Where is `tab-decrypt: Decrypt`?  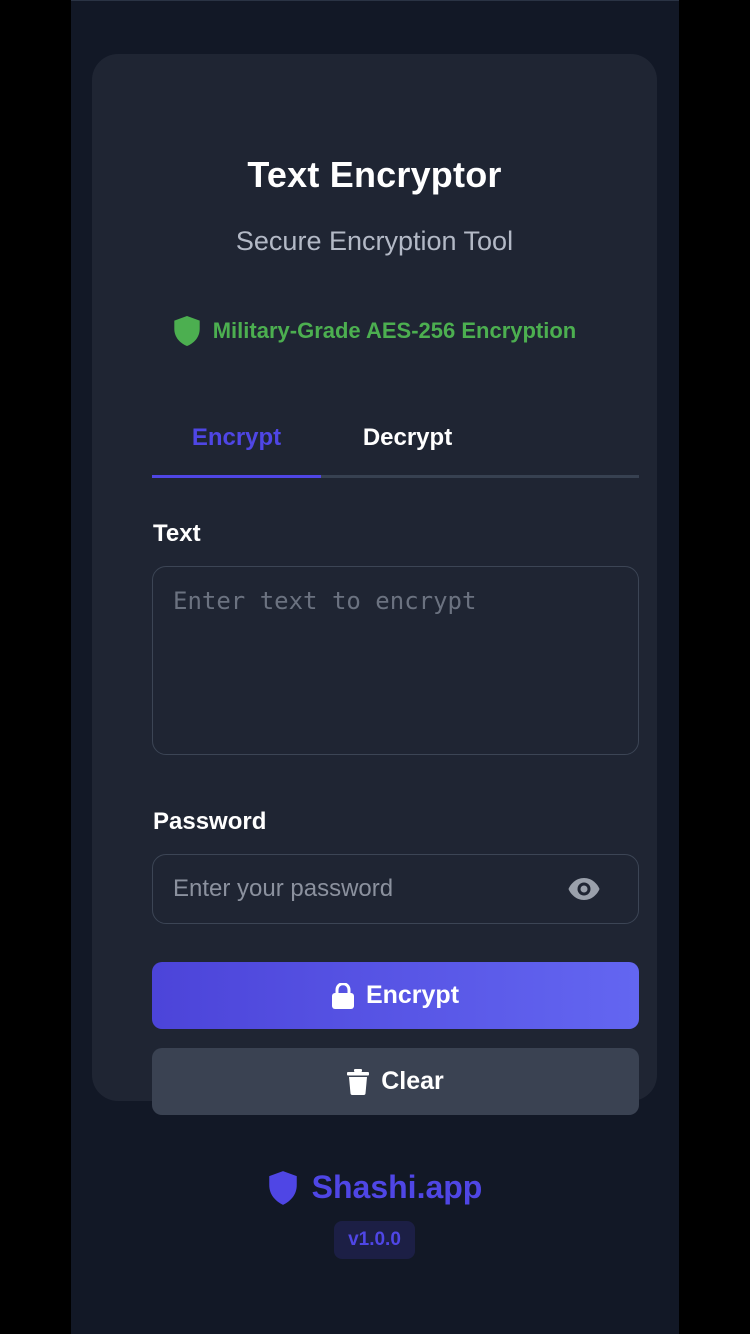 tab-decrypt: Decrypt is located at coordinates (407, 442).